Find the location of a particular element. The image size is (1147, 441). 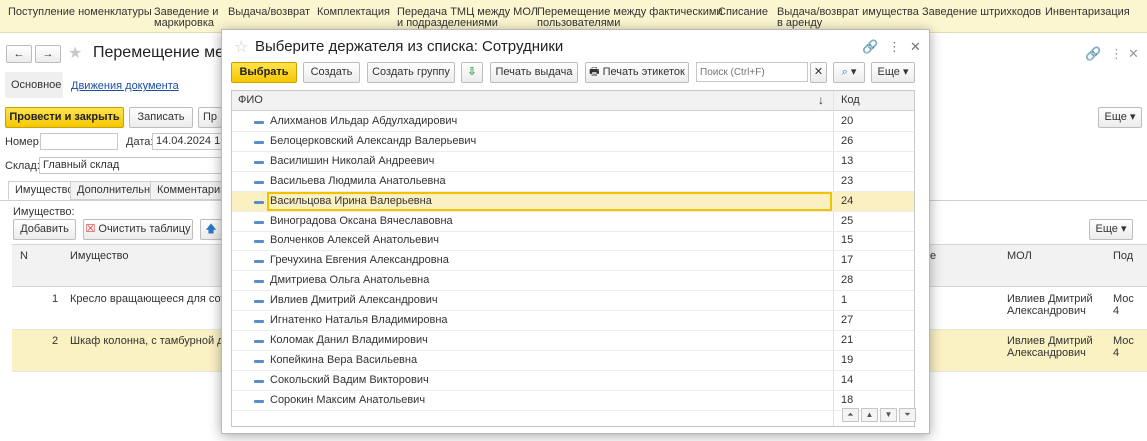

employee-code: 27 is located at coordinates (847, 320).